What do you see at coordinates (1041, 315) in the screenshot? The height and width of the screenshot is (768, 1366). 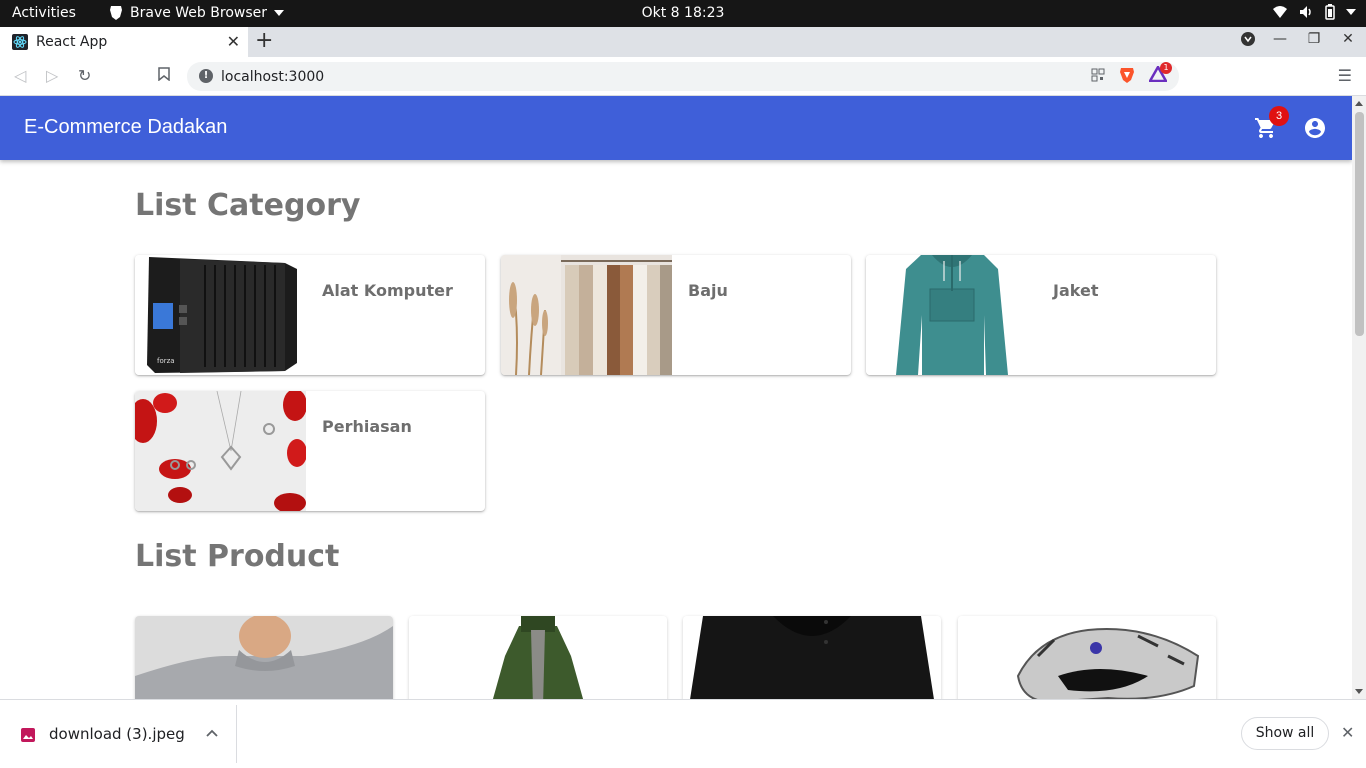 I see `category-card-jaket: Jaket` at bounding box center [1041, 315].